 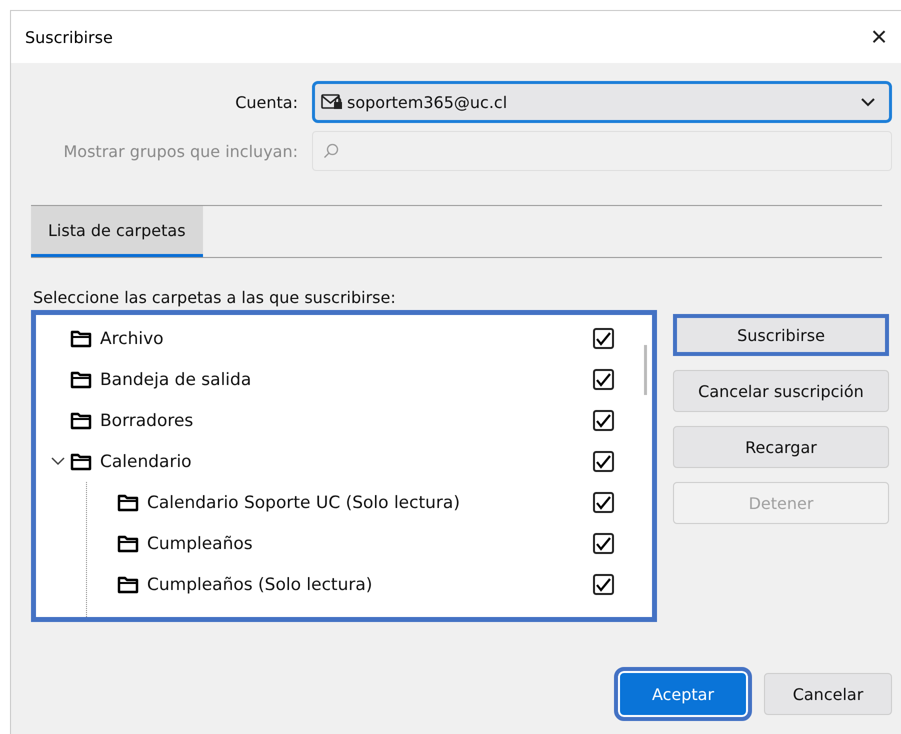 I want to click on folder-name: Bandeja de salida, so click(x=346, y=380).